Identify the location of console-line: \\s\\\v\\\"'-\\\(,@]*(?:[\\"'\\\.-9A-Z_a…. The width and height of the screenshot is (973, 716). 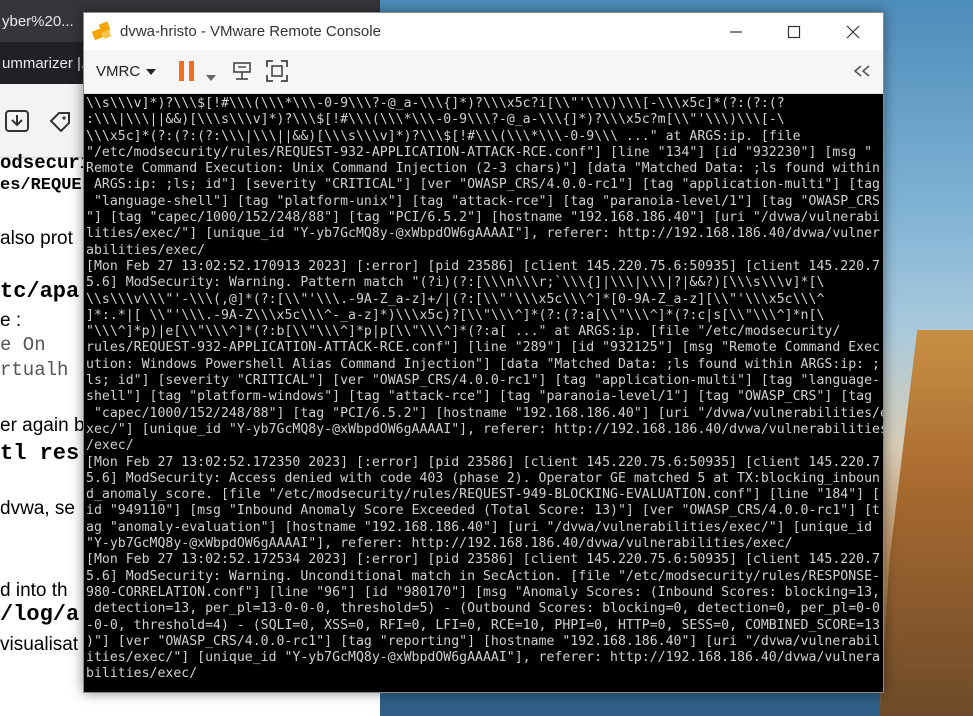
(455, 299).